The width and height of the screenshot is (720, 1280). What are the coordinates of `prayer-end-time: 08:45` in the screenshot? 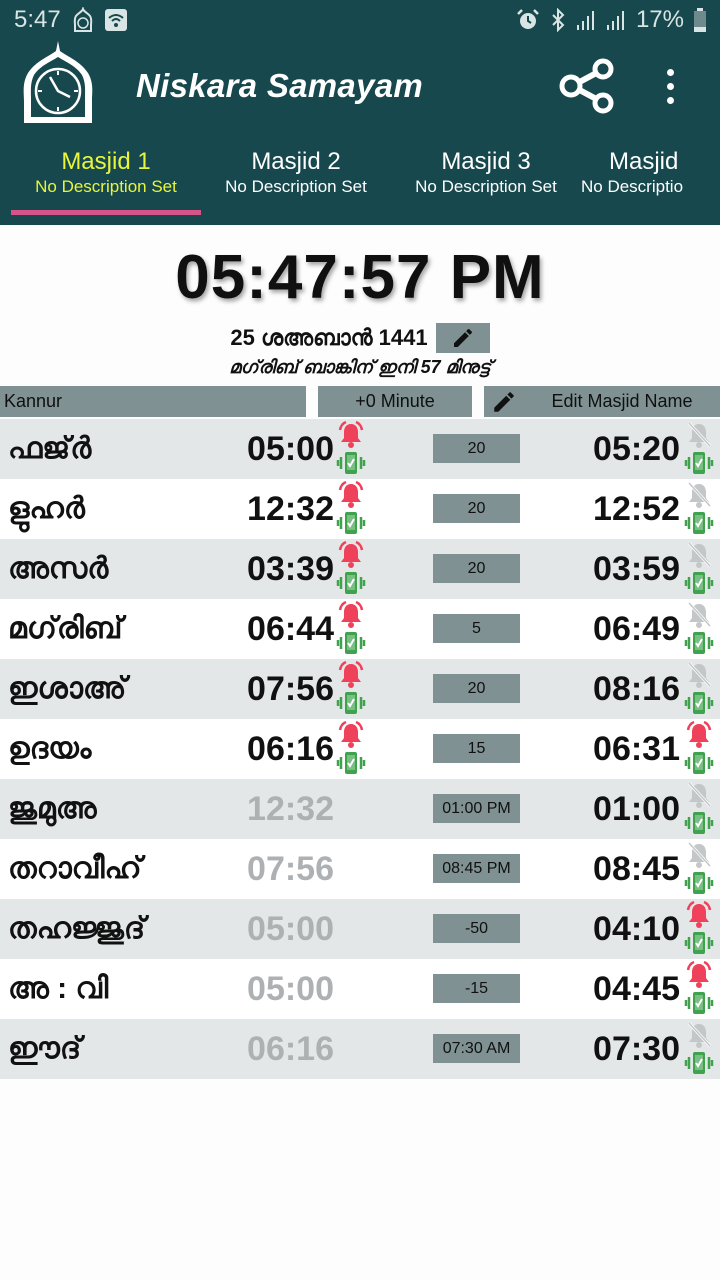 It's located at (636, 869).